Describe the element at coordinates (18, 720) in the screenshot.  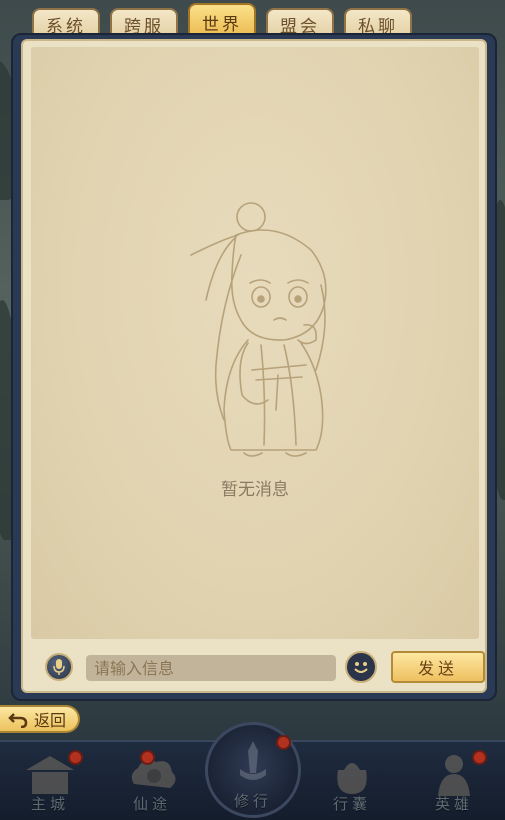
I see `return-arrow-icon` at that location.